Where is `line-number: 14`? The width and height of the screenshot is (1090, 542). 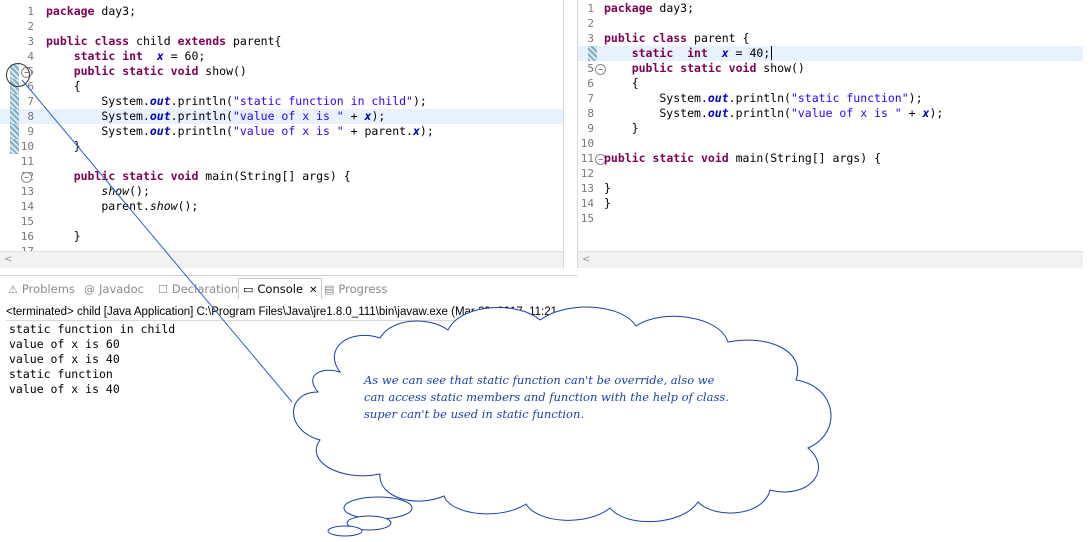
line-number: 14 is located at coordinates (587, 203).